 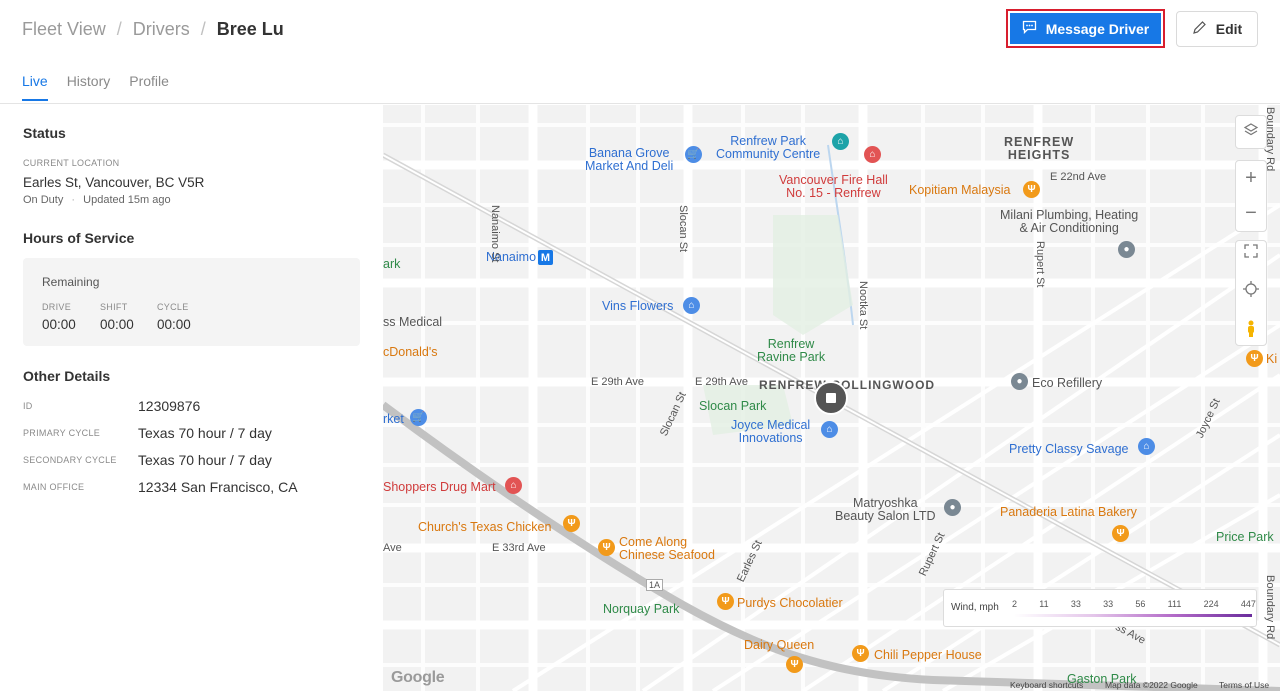 What do you see at coordinates (439, 487) in the screenshot?
I see `poi-shoppers-drug-mart: Shoppers Drug Mart` at bounding box center [439, 487].